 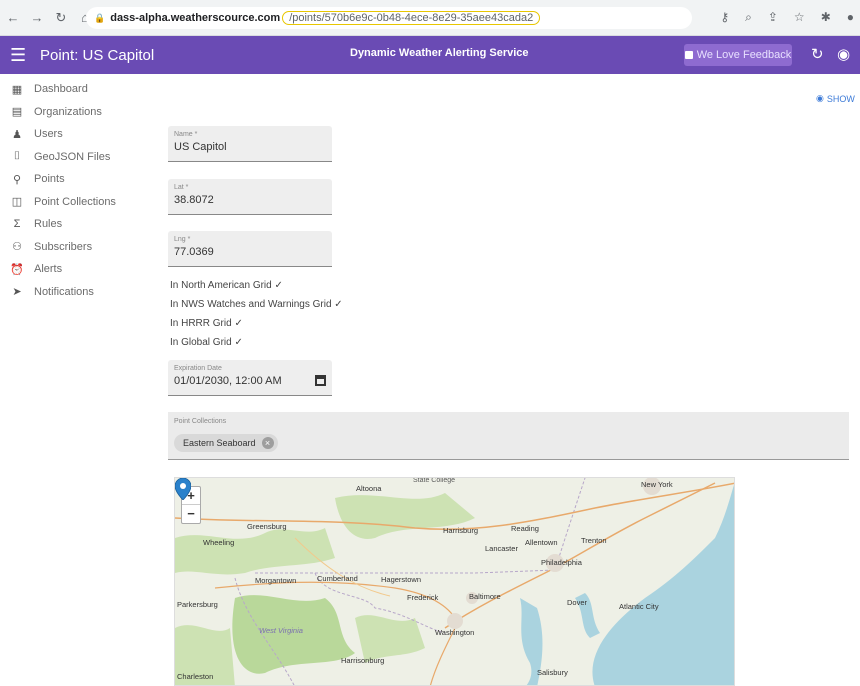 I want to click on grid-status-global: In Global Grid ✓, so click(x=206, y=342).